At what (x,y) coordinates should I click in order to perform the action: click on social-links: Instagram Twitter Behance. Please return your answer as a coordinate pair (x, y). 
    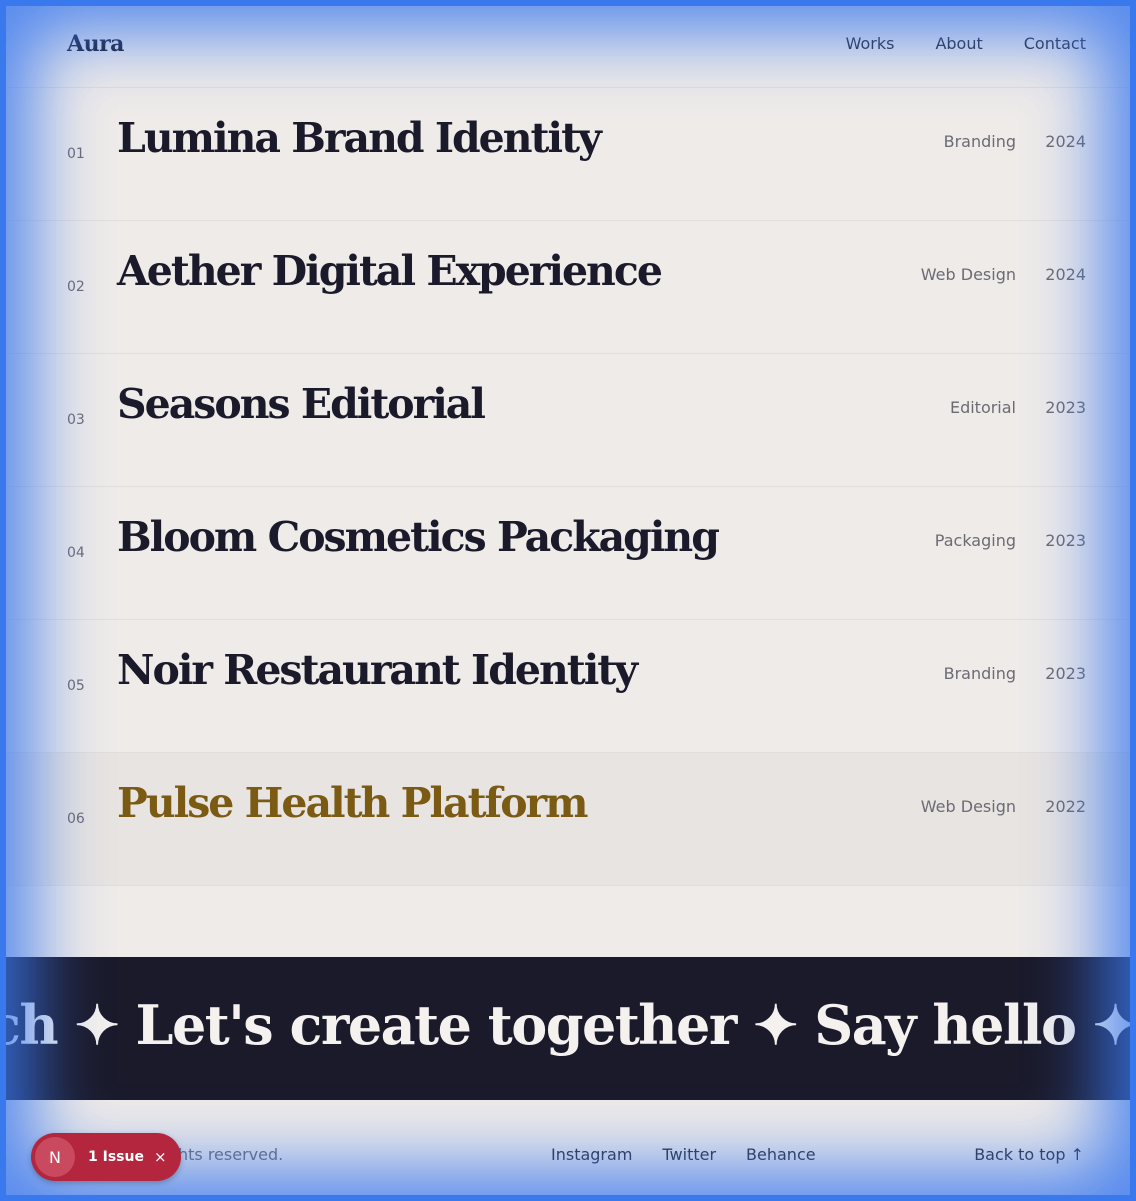
    Looking at the image, I should click on (683, 1154).